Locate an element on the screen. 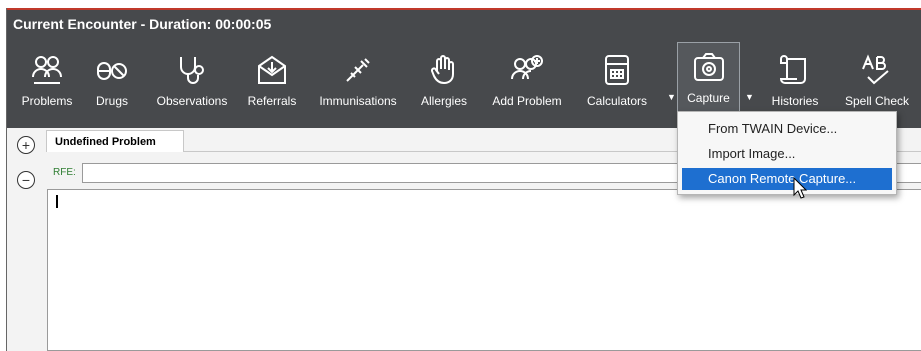 The width and height of the screenshot is (921, 351). pills-icon is located at coordinates (112, 70).